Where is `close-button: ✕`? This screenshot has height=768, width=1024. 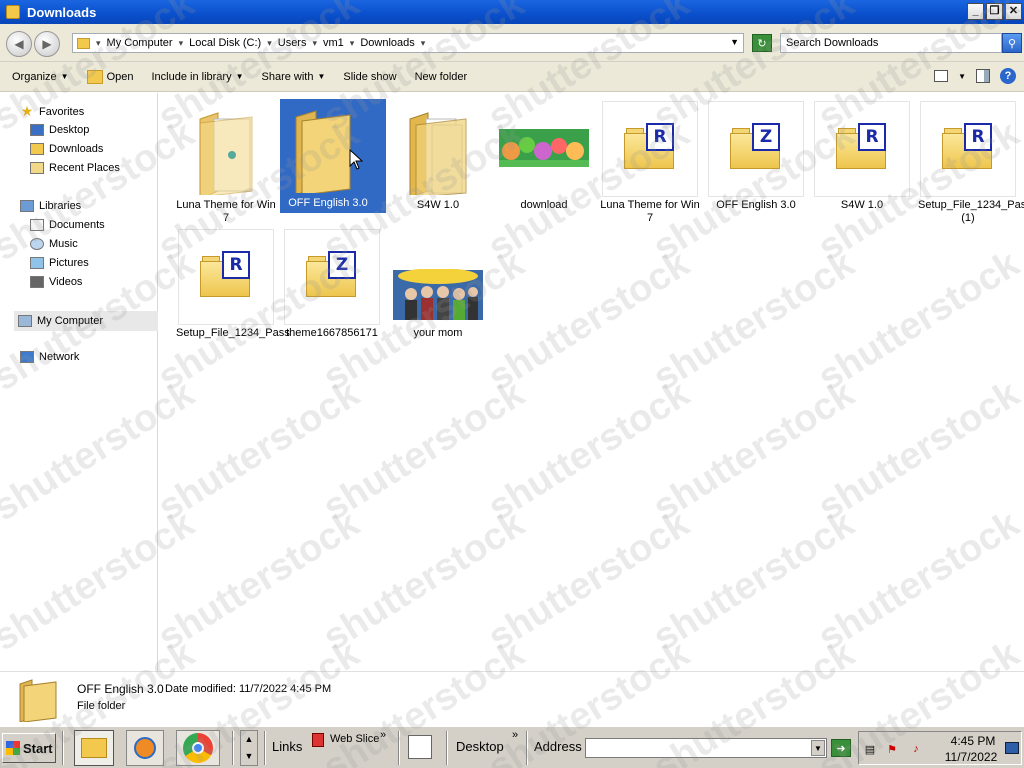 close-button: ✕ is located at coordinates (1013, 11).